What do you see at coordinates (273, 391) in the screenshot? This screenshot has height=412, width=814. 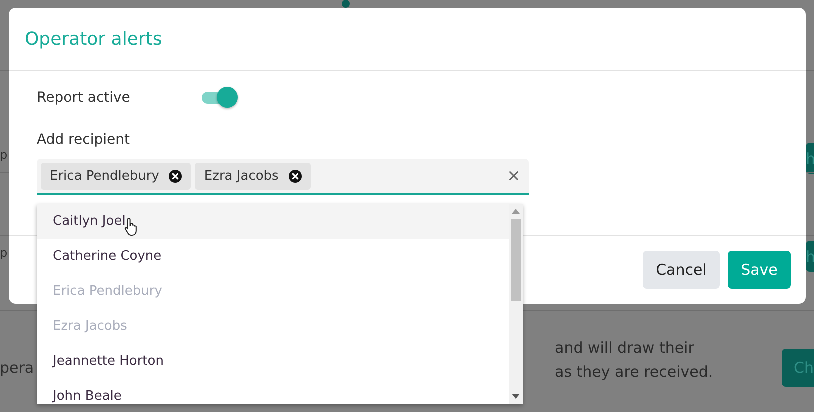 I see `dropdown-option: John Beale` at bounding box center [273, 391].